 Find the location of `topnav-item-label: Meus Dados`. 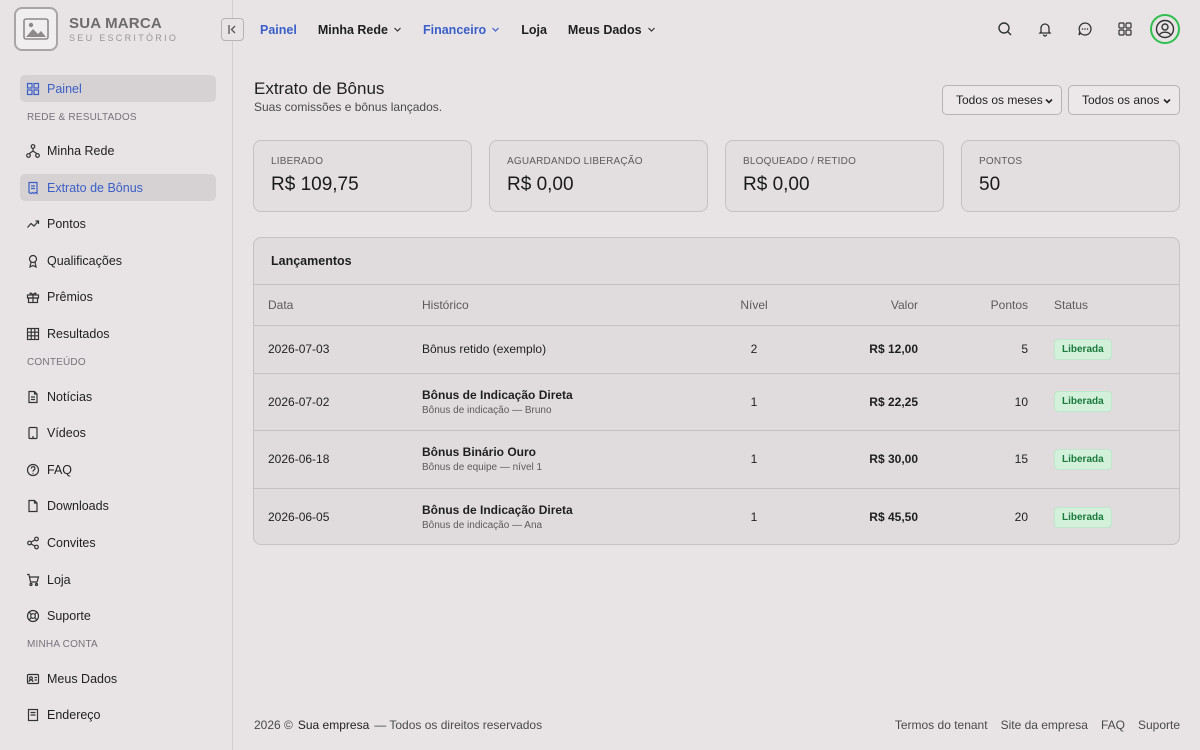

topnav-item-label: Meus Dados is located at coordinates (604, 30).